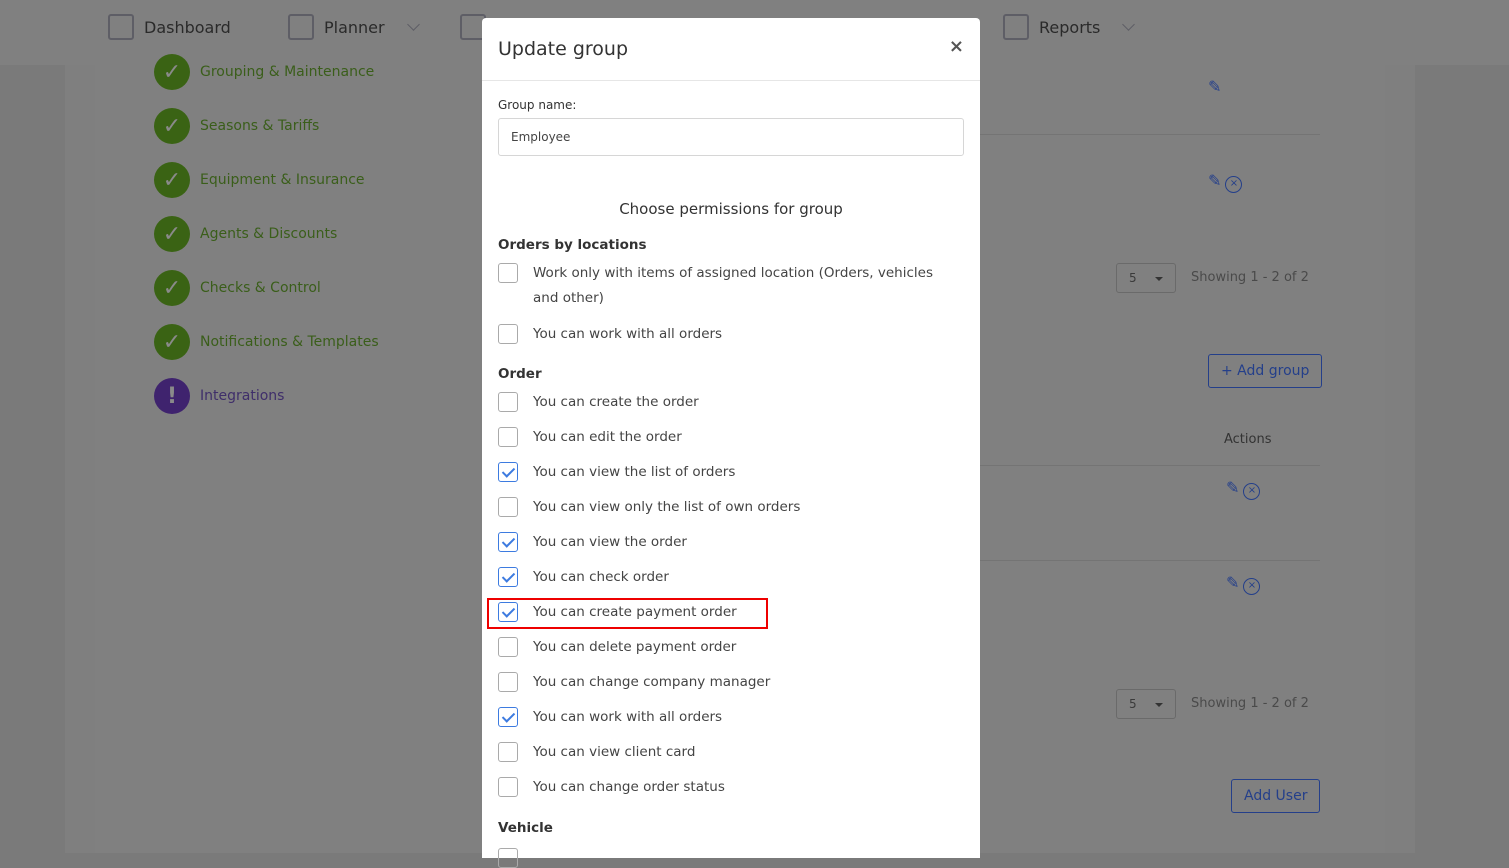  Describe the element at coordinates (731, 209) in the screenshot. I see `permissions-heading: Choose permissions for group` at that location.